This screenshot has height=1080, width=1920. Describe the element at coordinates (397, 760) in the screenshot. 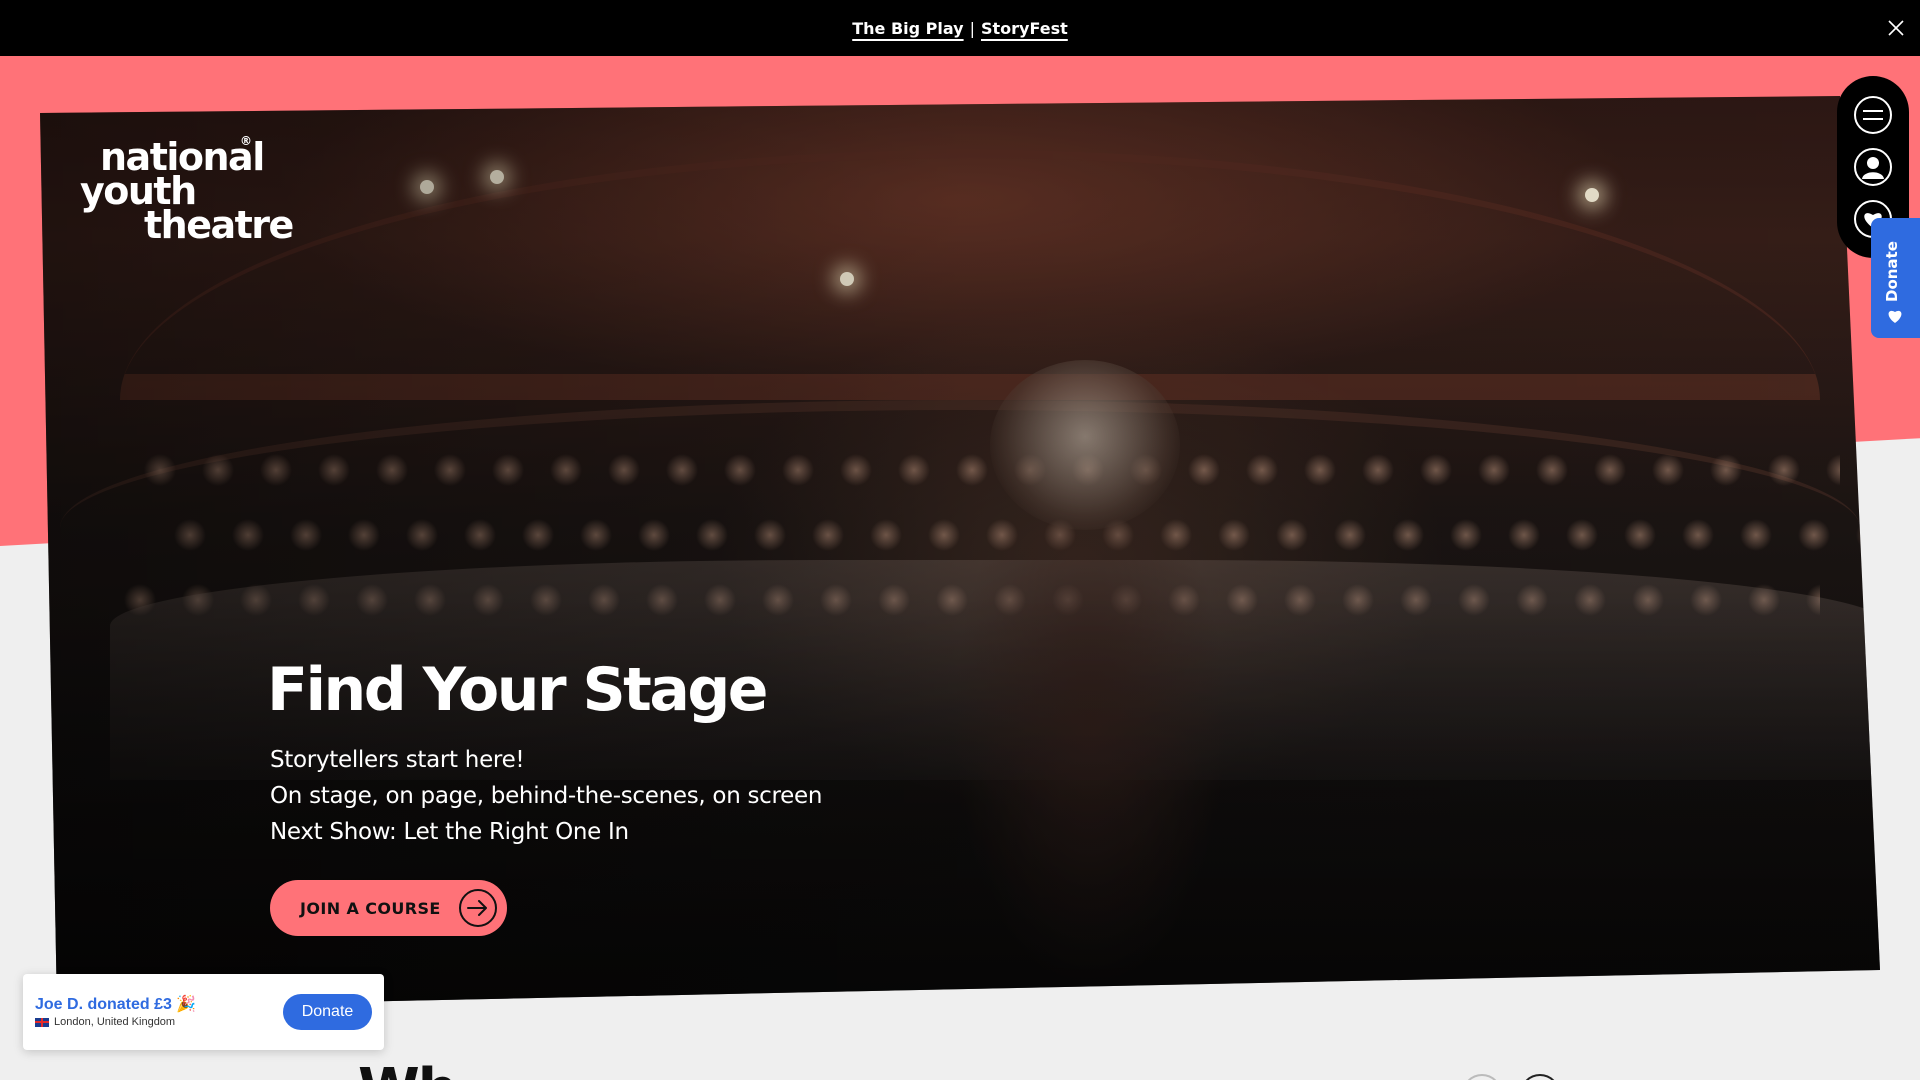

I see `hero-line: Storytellers start here!` at that location.